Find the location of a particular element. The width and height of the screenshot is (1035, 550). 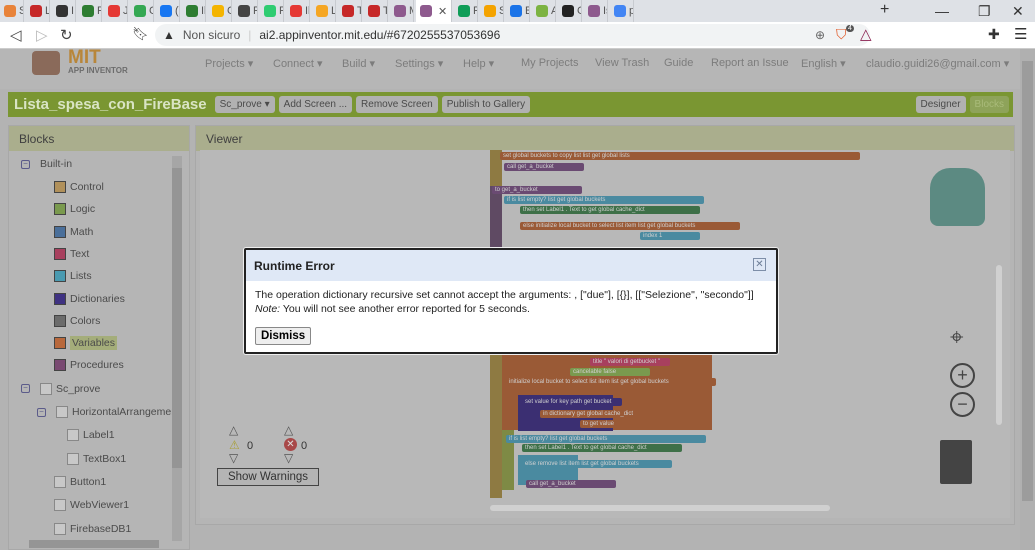

browser-tab: MI is located at coordinates (402, 11).